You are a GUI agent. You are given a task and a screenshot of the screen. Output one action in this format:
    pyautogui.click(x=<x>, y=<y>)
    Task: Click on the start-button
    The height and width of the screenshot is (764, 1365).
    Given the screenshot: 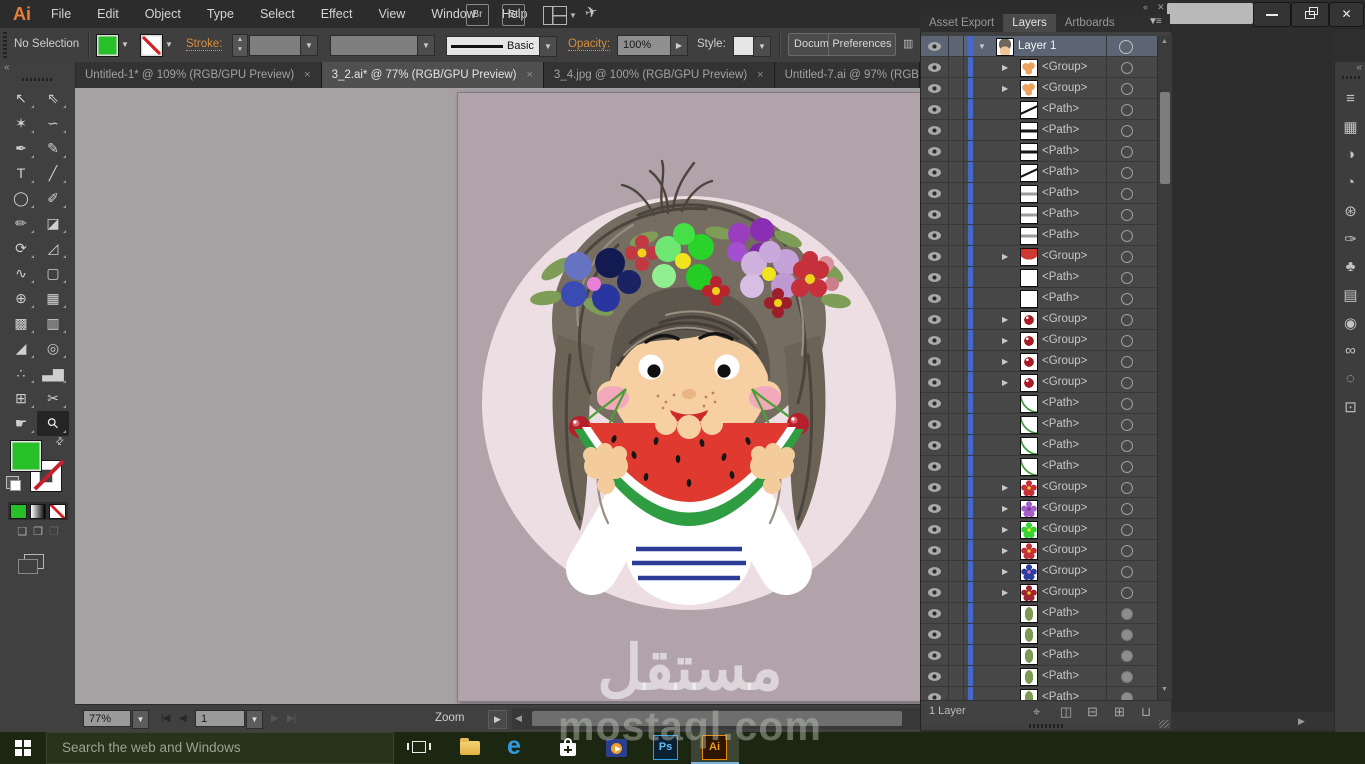 What is the action you would take?
    pyautogui.click(x=23, y=748)
    